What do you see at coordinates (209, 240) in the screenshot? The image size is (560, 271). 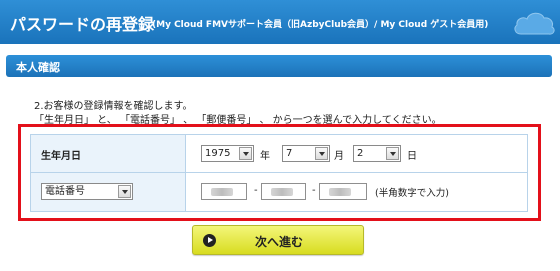 I see `arrow-right-circle-icon` at bounding box center [209, 240].